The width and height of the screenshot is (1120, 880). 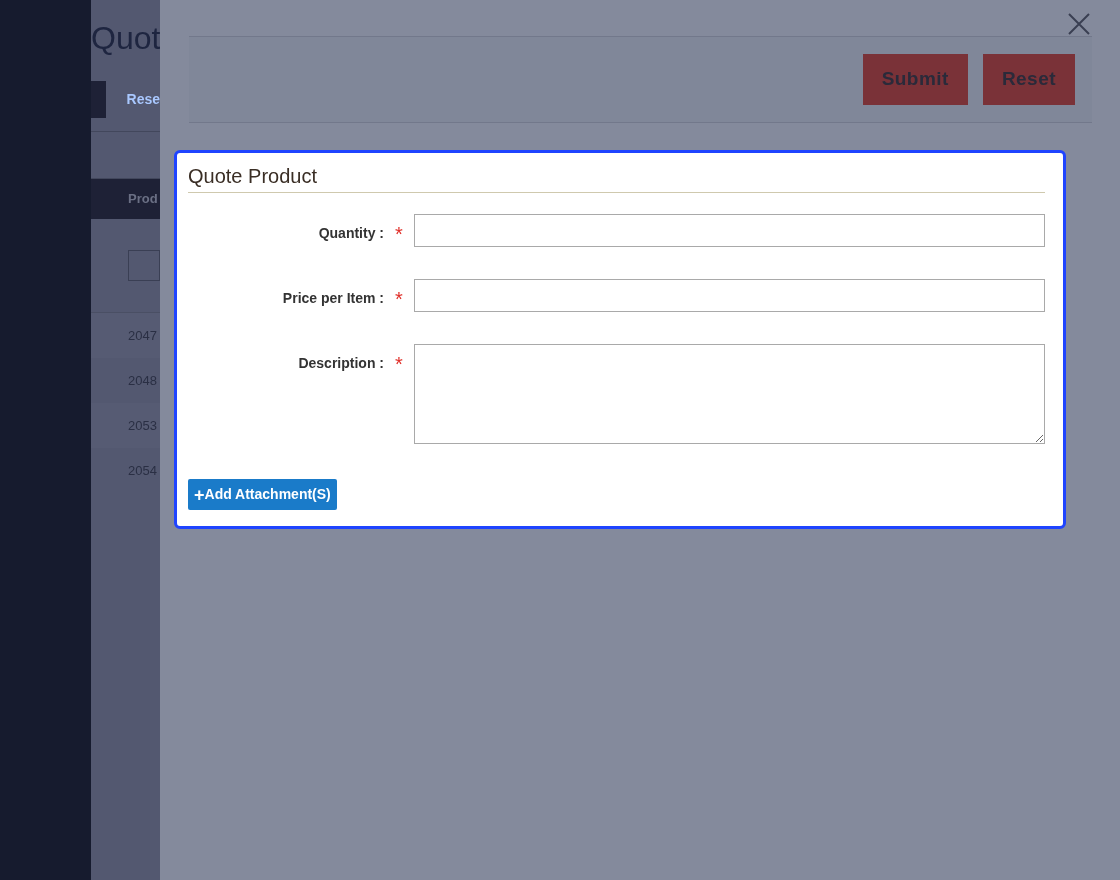 I want to click on close-icon, so click(x=1079, y=24).